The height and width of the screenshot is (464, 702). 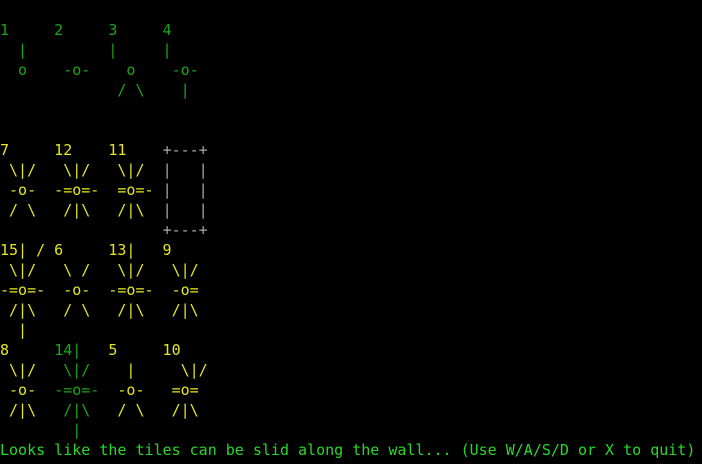 I want to click on tile-text: -=o=-, so click(x=77, y=390).